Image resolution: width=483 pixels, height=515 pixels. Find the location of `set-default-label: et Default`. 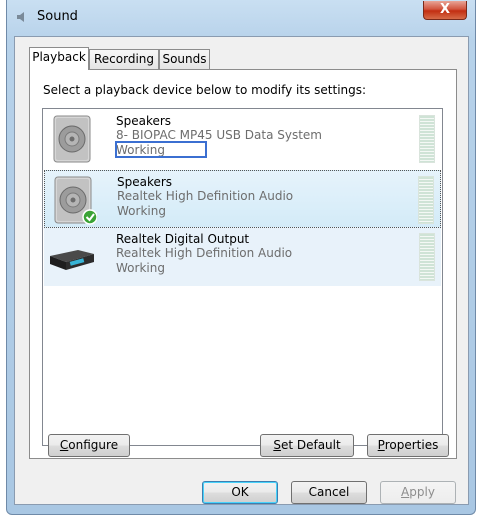

set-default-label: et Default is located at coordinates (310, 445).